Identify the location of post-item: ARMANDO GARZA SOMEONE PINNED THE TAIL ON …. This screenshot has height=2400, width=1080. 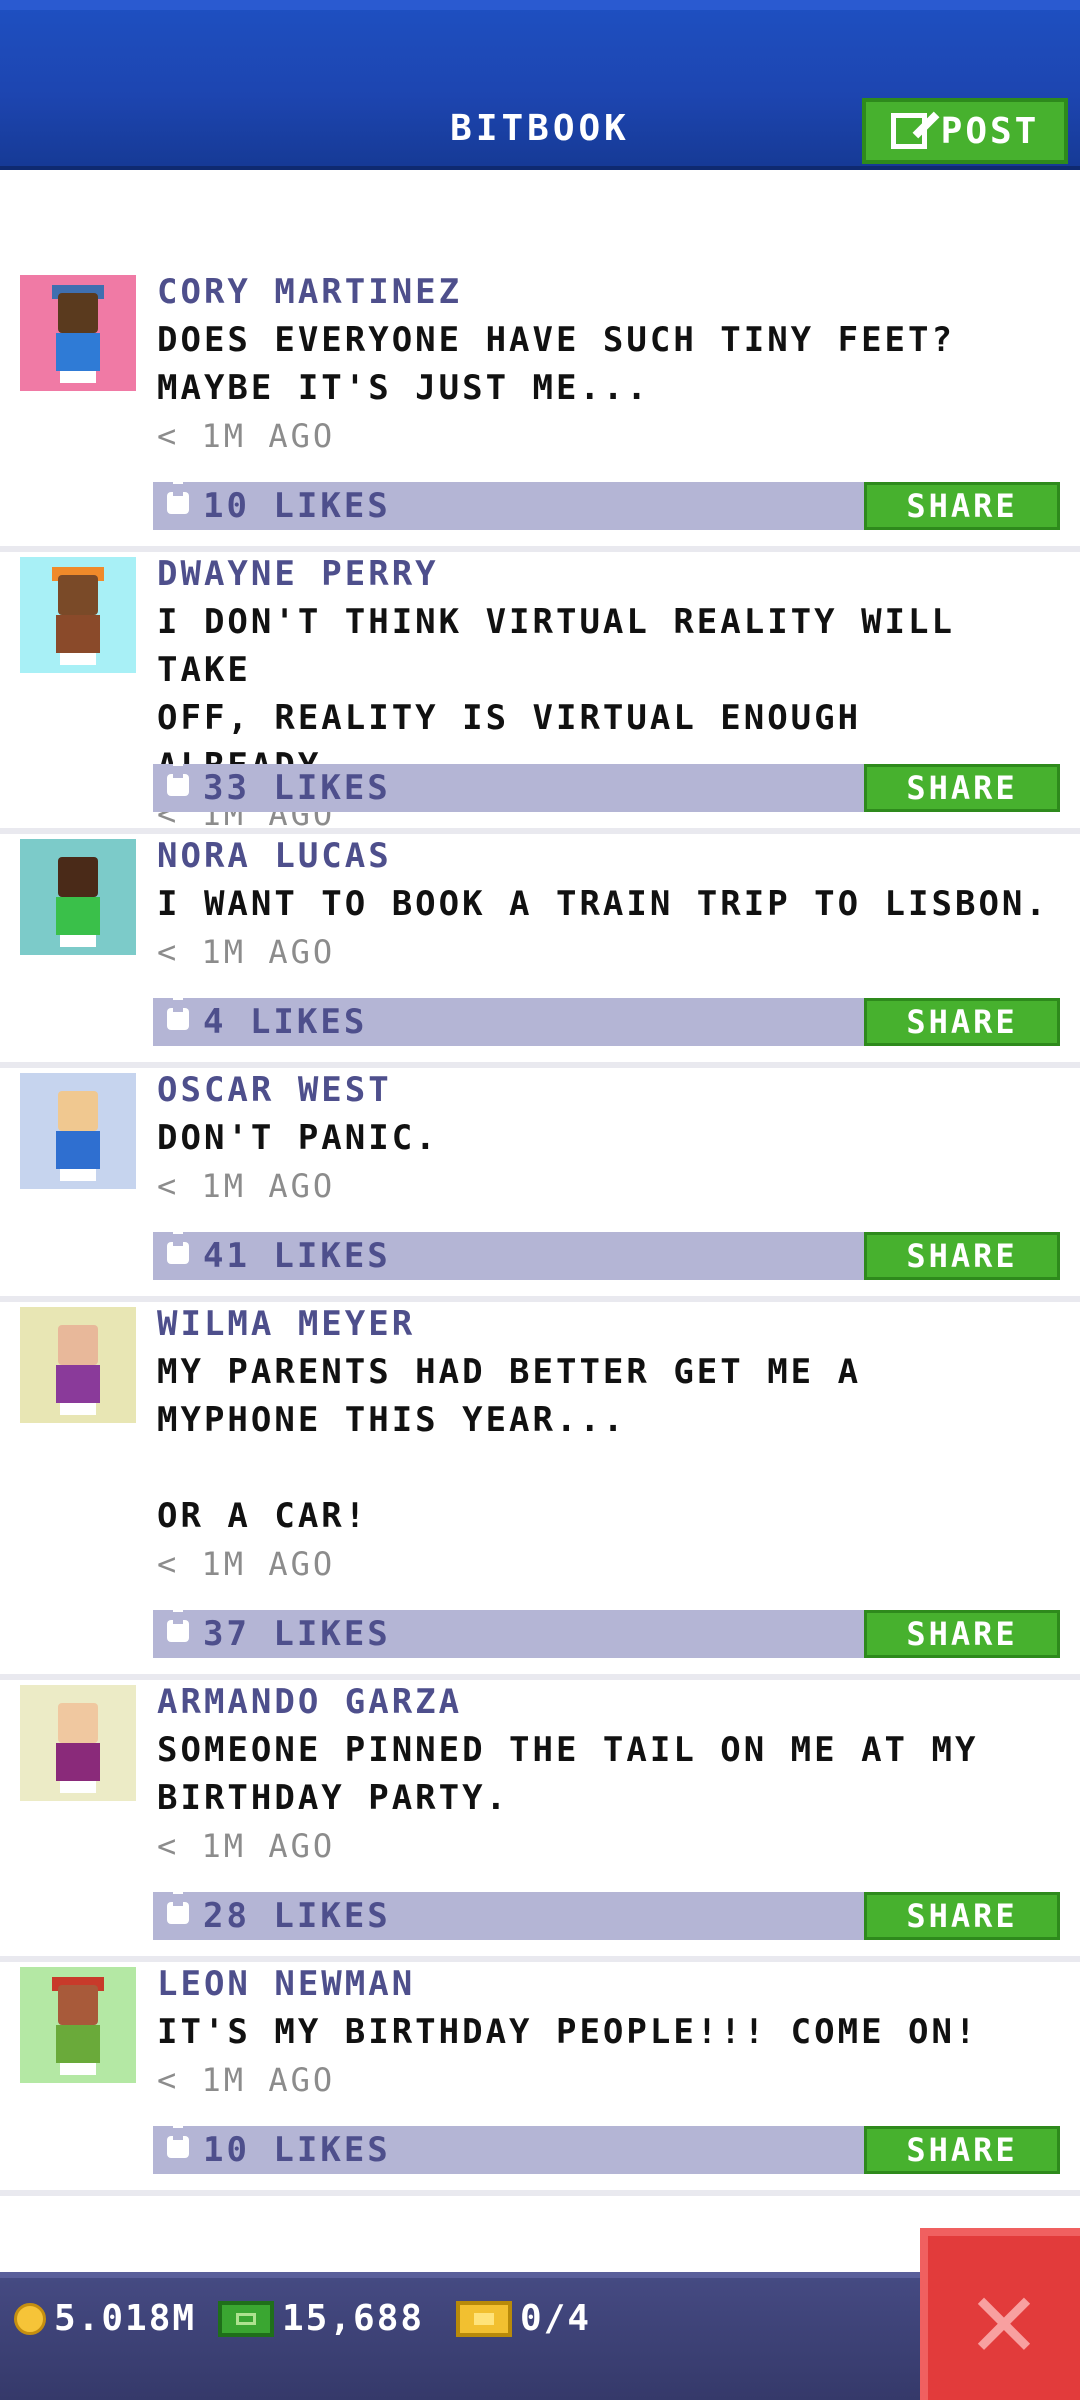
(540, 1821).